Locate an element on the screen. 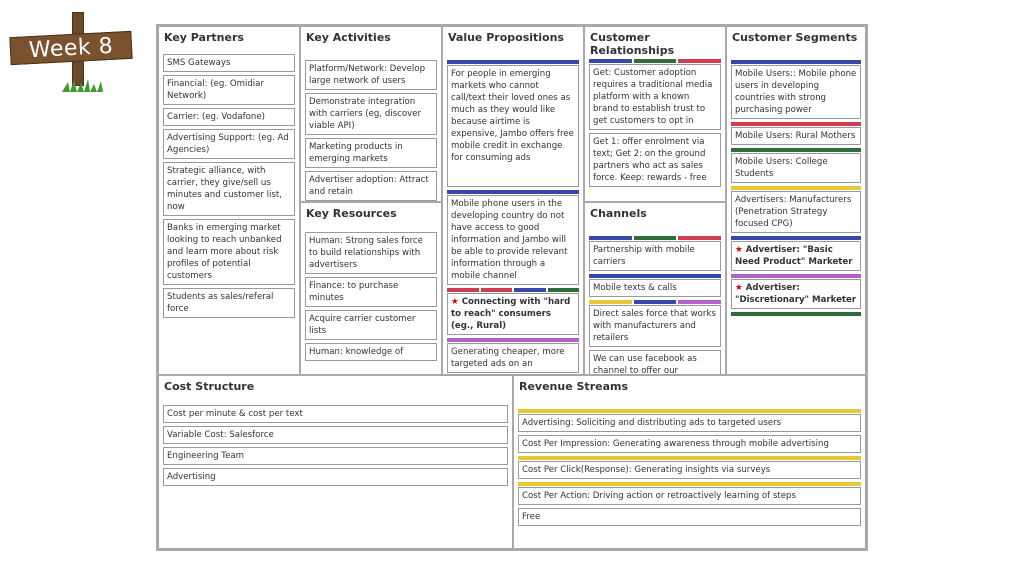 The width and height of the screenshot is (1024, 576). cost-structure-card: Engineering Team is located at coordinates (335, 456).